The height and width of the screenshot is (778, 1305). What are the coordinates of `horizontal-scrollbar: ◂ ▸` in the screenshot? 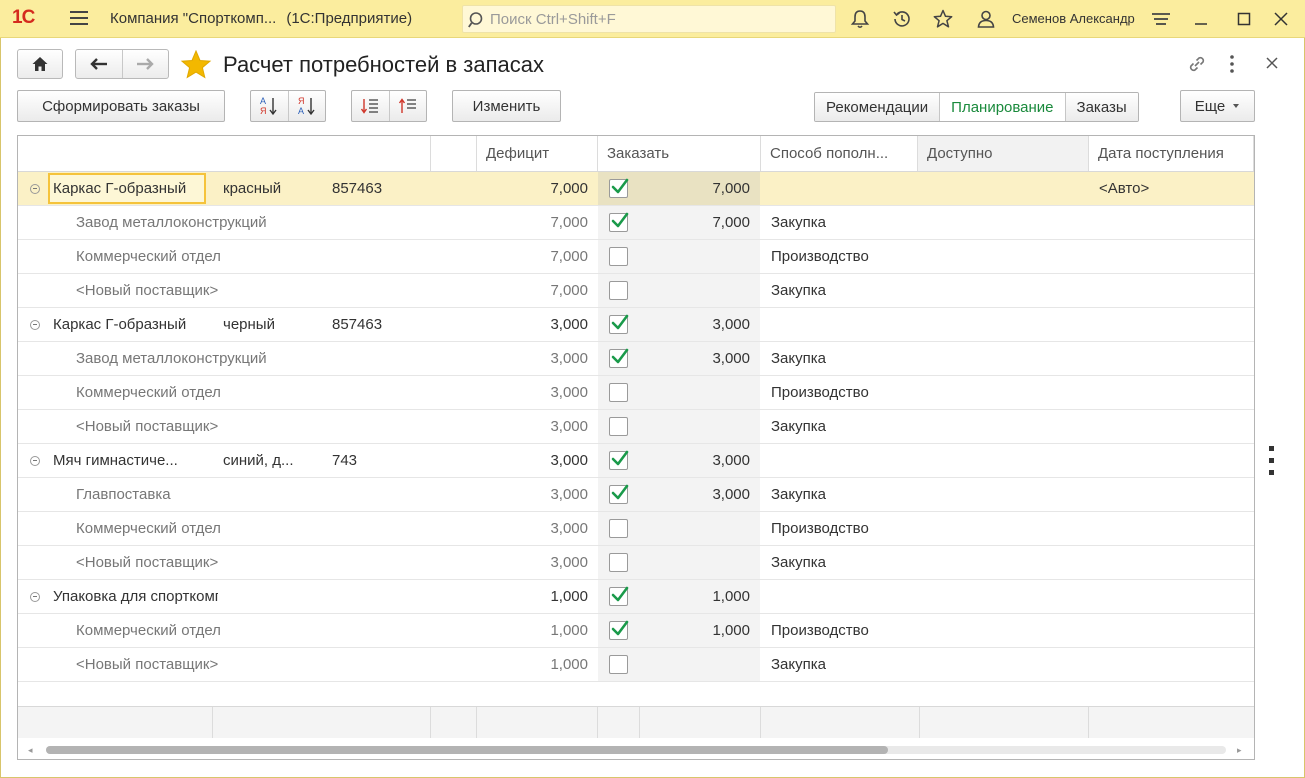 It's located at (636, 748).